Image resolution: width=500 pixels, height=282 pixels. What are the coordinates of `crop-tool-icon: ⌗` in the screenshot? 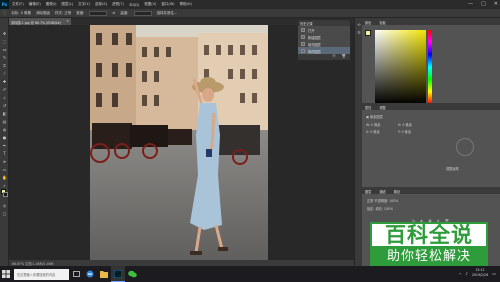 It's located at (5, 65).